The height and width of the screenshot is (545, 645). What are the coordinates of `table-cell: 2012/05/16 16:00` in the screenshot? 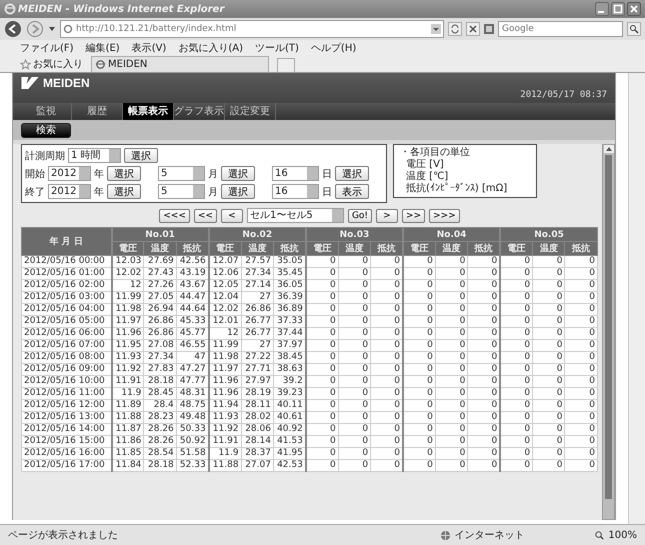 It's located at (67, 454).